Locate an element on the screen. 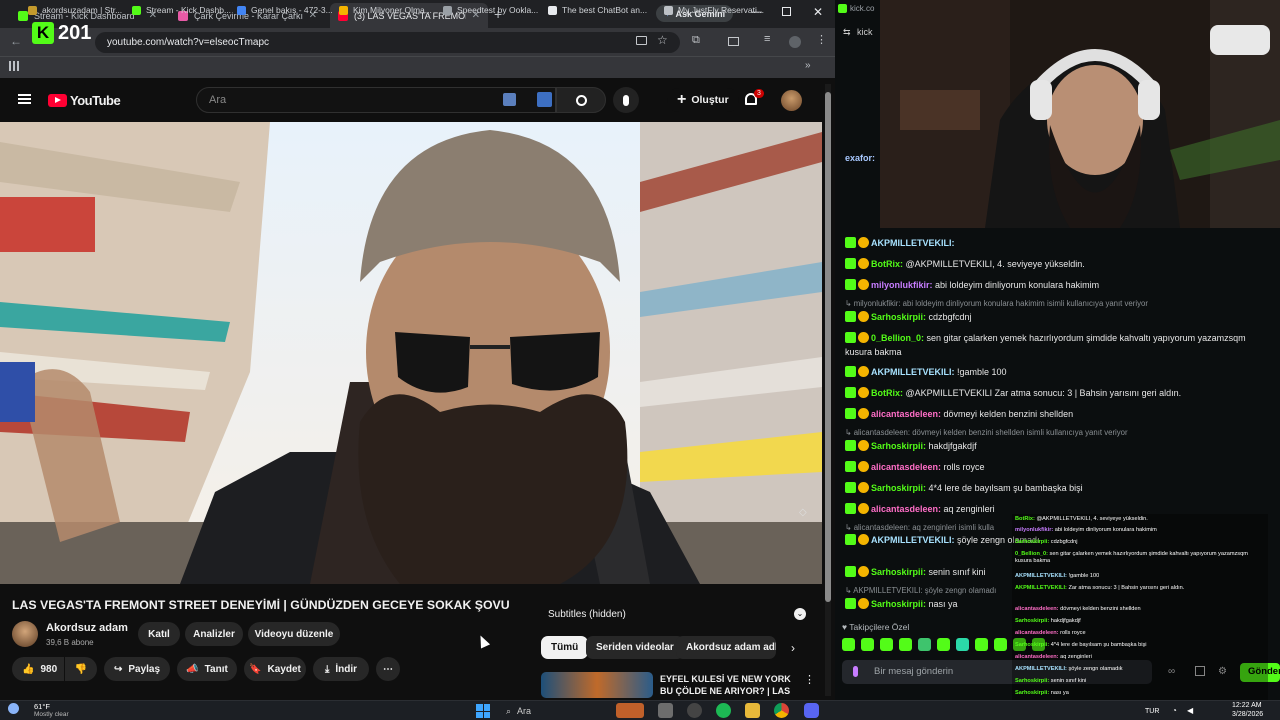 The width and height of the screenshot is (1280, 720). like-button: 👍 980 is located at coordinates (38, 669).